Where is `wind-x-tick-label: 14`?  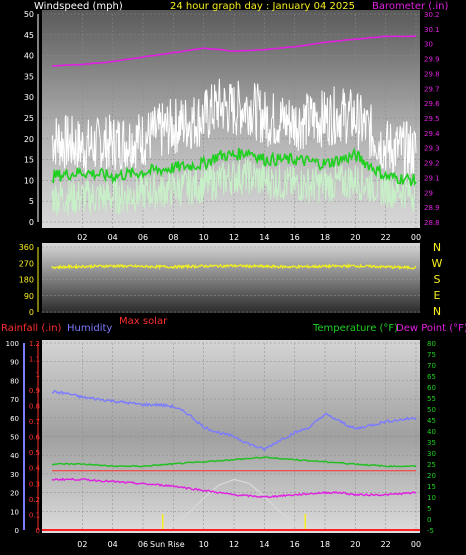
wind-x-tick-label: 14 is located at coordinates (264, 237).